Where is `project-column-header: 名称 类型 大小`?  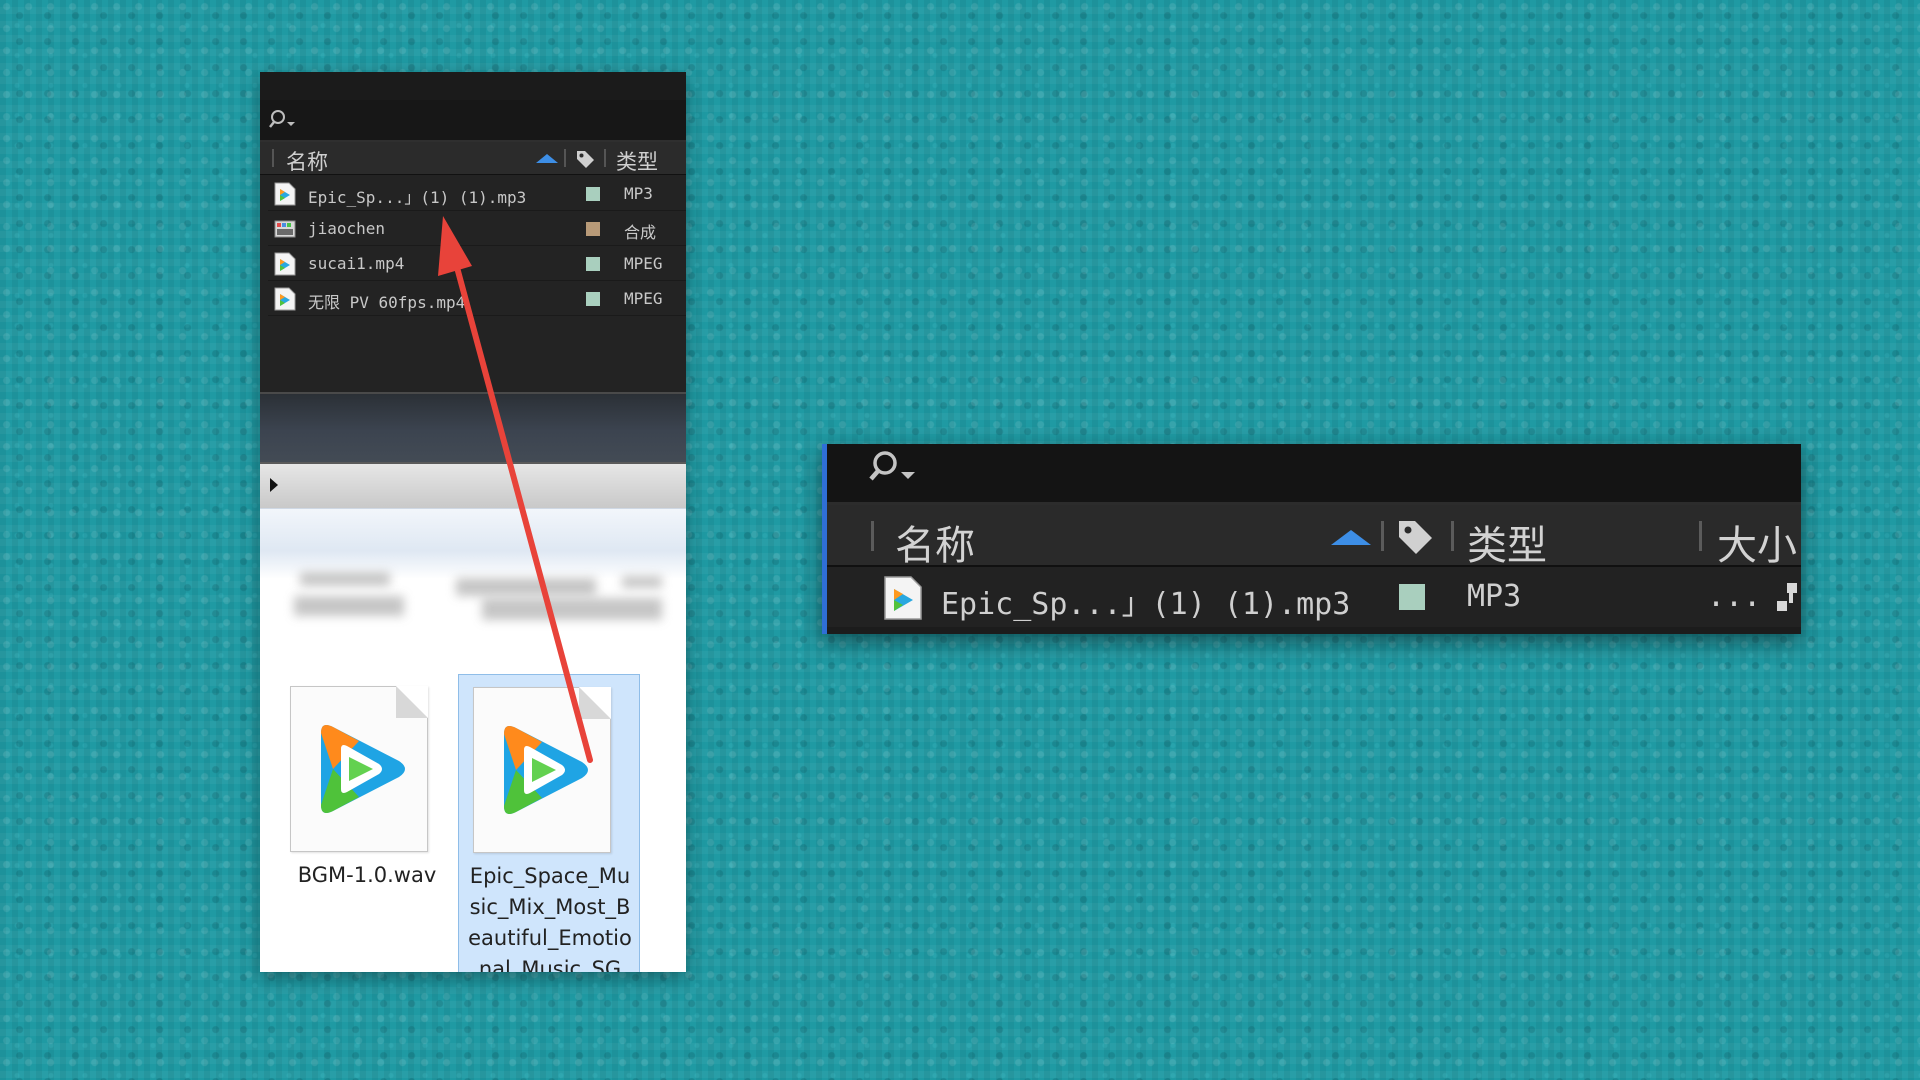
project-column-header: 名称 类型 大小 is located at coordinates (1314, 537).